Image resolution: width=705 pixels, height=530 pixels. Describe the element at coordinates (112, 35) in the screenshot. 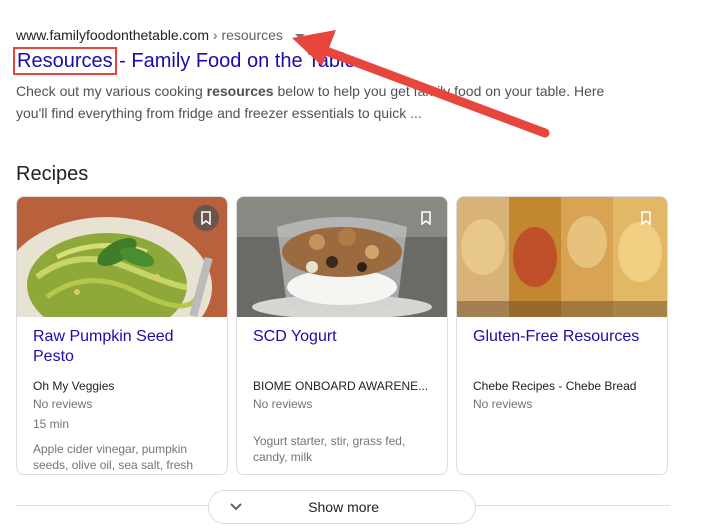

I see `url-domain: www.familyfoodonthetable.com` at that location.